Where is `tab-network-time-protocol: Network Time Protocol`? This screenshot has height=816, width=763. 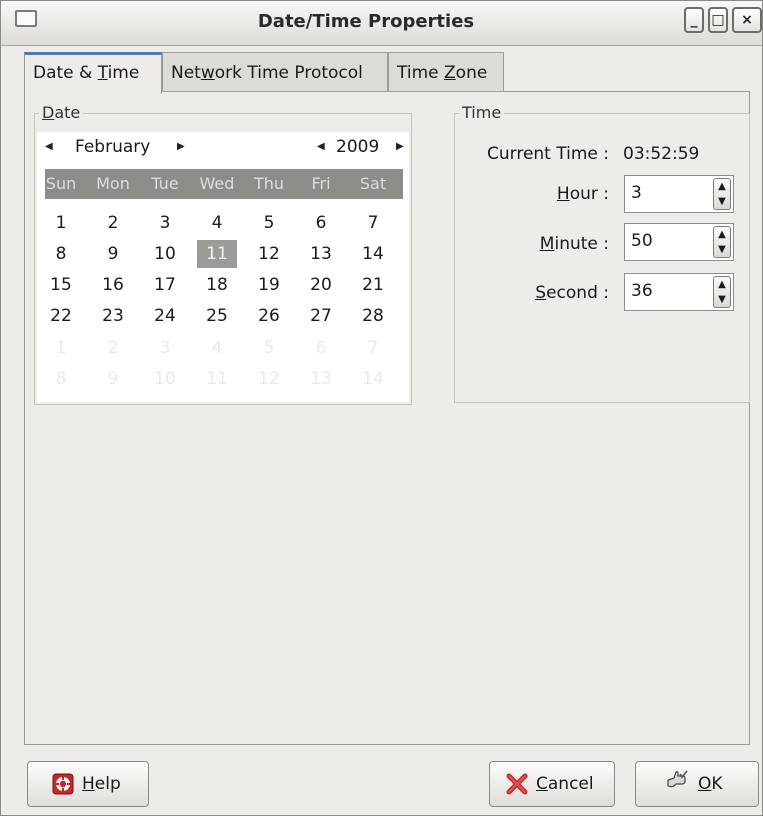
tab-network-time-protocol: Network Time Protocol is located at coordinates (275, 72).